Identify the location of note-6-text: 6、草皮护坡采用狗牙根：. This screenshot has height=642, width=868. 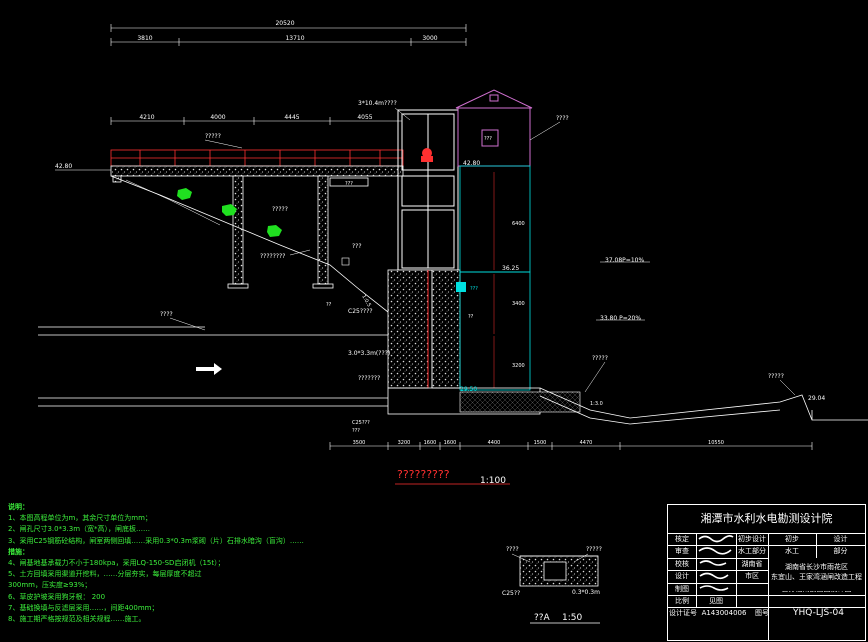
(49, 596).